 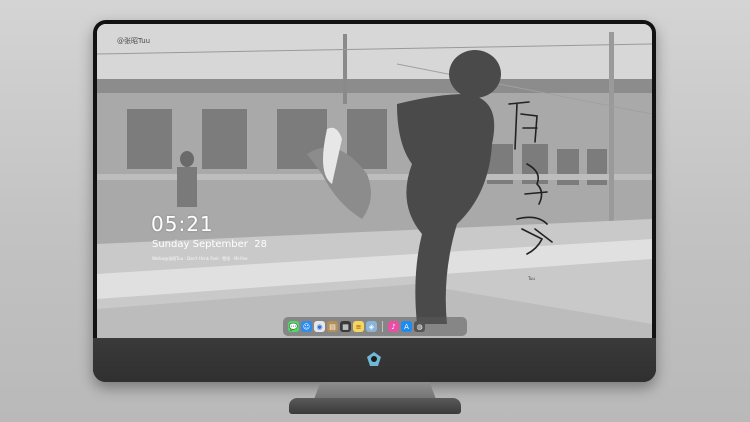 I want to click on claquette-icon: ▦, so click(x=345, y=326).